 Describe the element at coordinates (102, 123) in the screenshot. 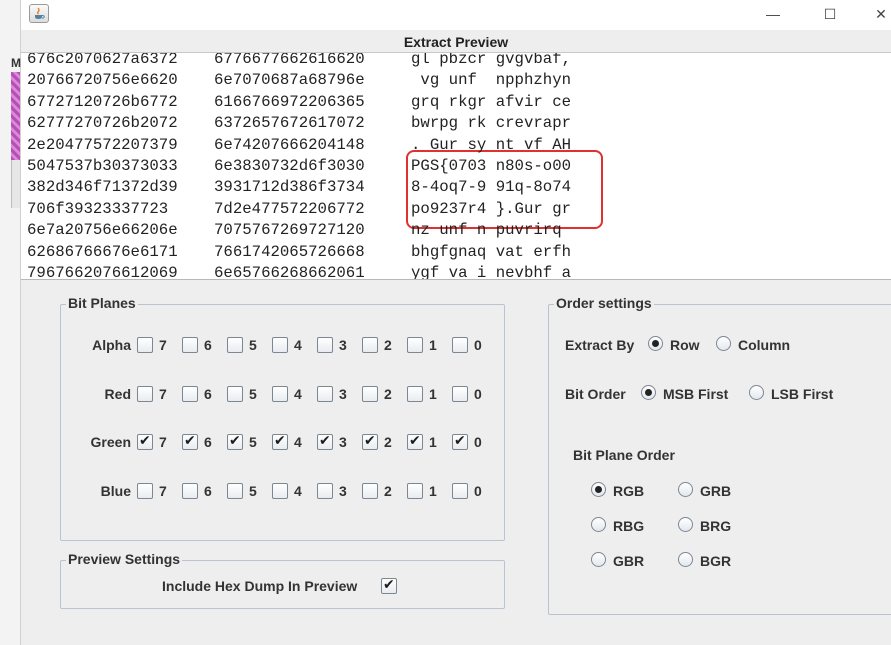

I see `hex-column: 62777270726b2072` at that location.